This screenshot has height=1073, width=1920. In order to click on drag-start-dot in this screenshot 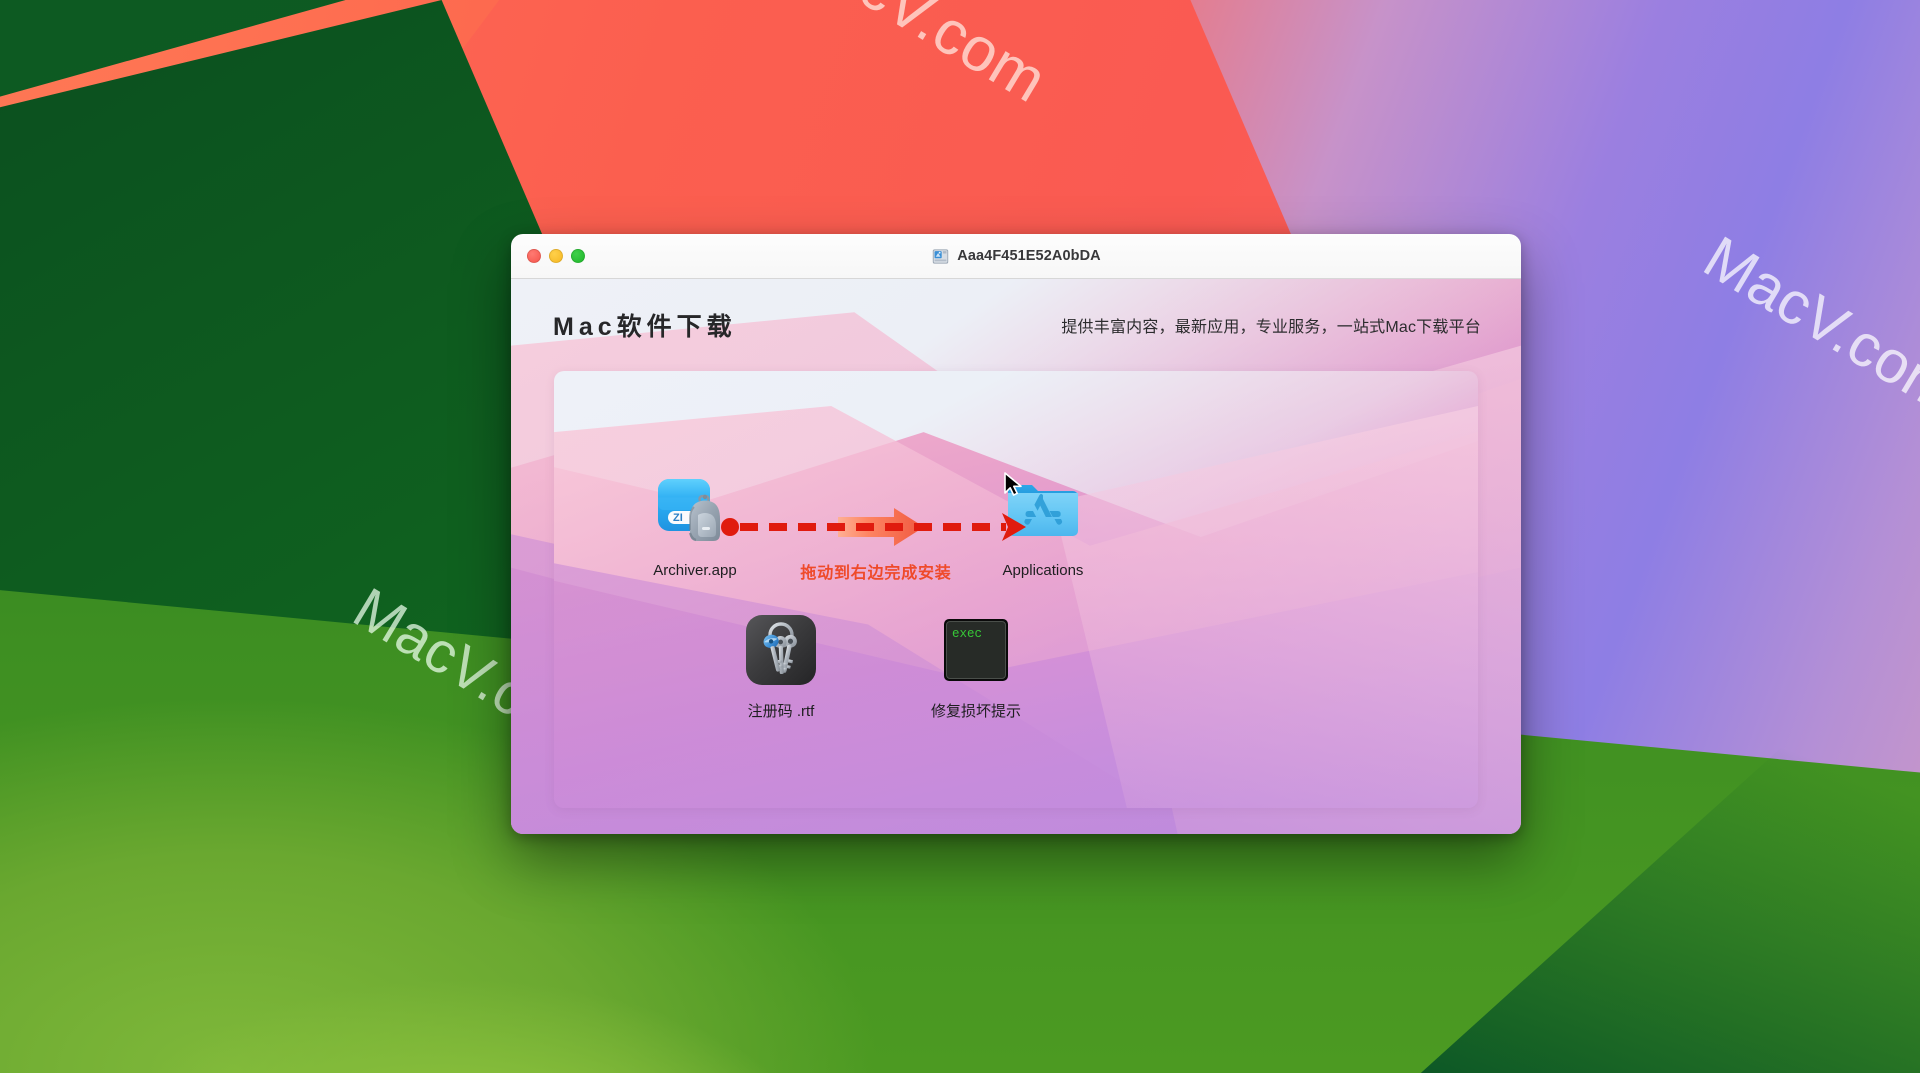, I will do `click(730, 527)`.